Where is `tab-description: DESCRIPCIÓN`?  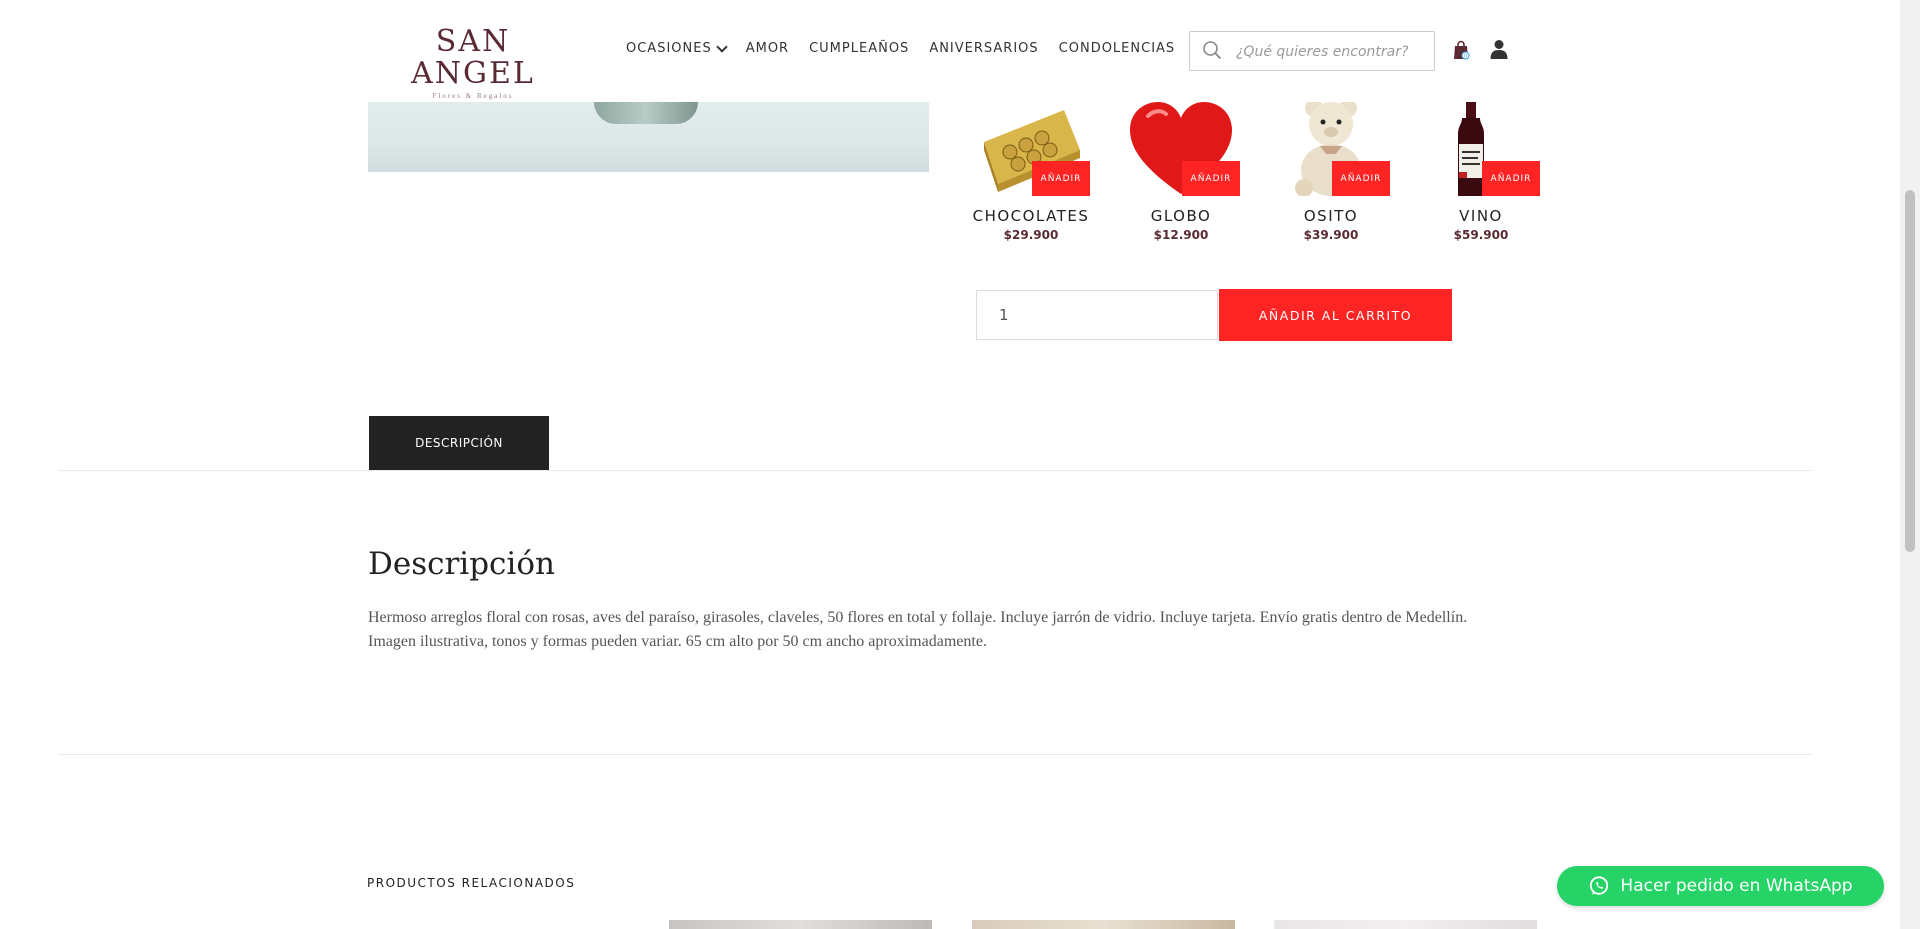 tab-description: DESCRIPCIÓN is located at coordinates (459, 443).